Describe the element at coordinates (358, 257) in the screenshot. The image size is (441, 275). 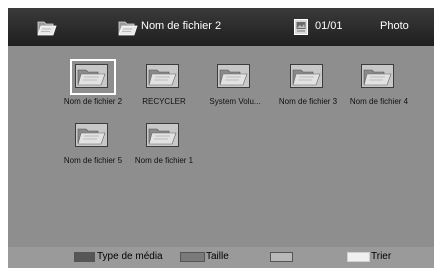
I see `blue-key-button` at that location.